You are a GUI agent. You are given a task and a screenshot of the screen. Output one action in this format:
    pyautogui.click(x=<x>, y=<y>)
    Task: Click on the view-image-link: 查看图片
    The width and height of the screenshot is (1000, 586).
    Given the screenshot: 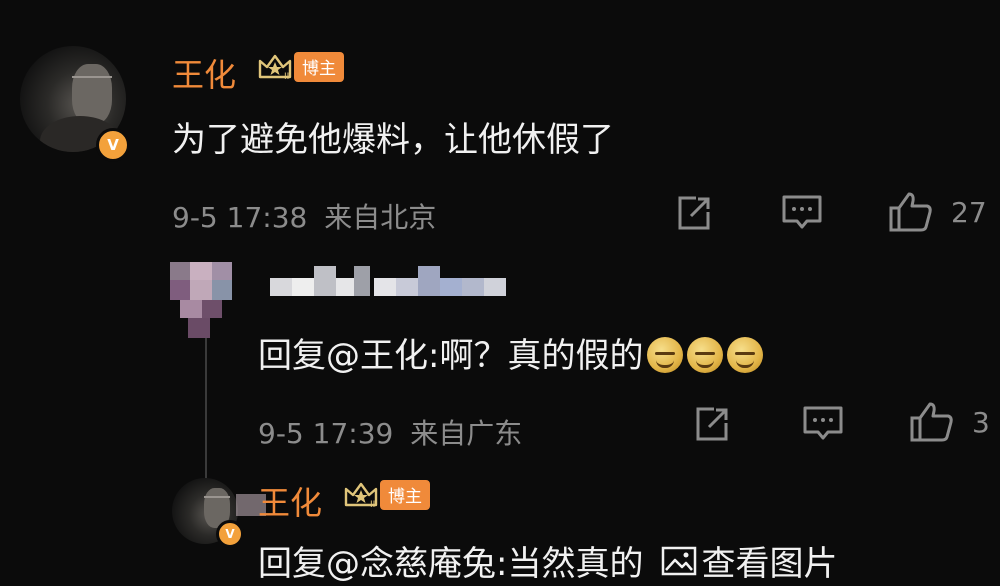 What is the action you would take?
    pyautogui.click(x=749, y=560)
    